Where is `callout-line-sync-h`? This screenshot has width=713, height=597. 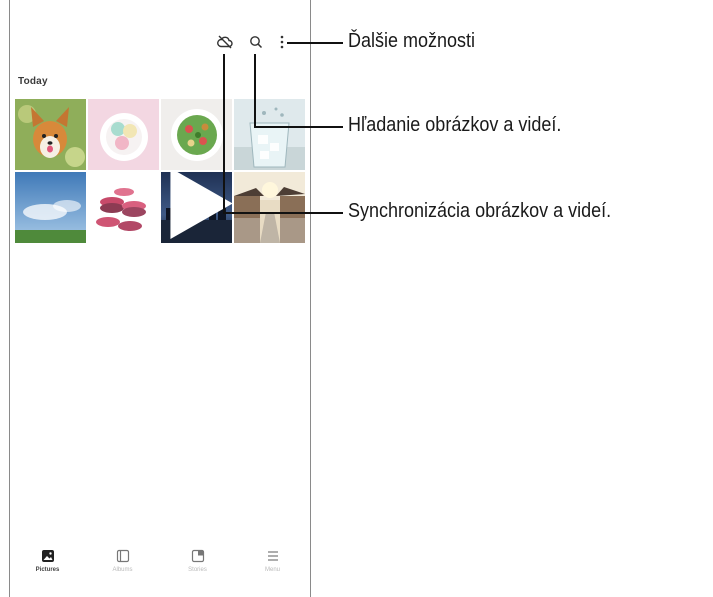 callout-line-sync-h is located at coordinates (283, 213).